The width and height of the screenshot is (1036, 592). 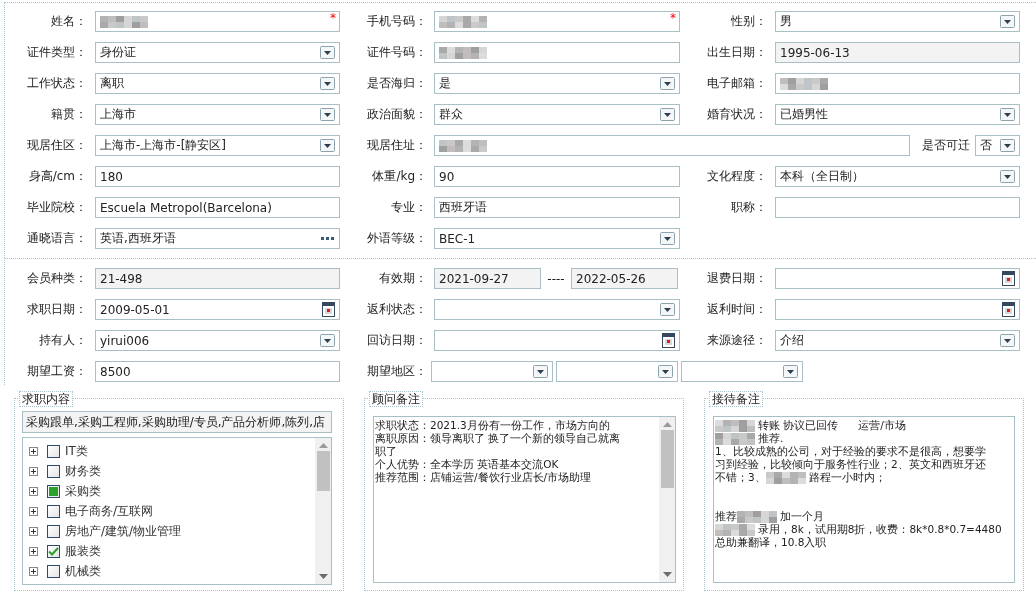 I want to click on tree-item-label: 机械类, so click(x=83, y=571).